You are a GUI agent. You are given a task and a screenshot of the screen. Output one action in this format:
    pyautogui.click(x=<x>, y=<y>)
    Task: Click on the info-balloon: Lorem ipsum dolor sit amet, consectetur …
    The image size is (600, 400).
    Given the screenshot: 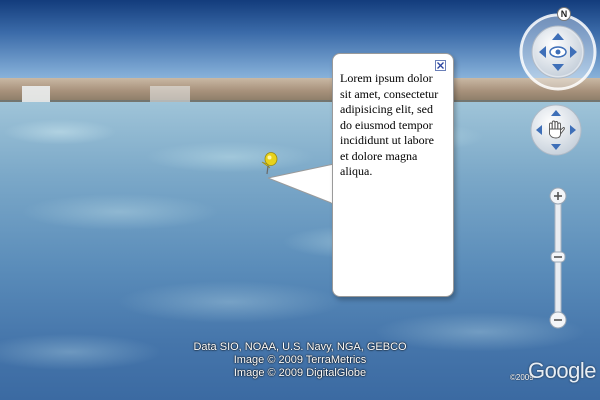 What is the action you would take?
    pyautogui.click(x=393, y=175)
    